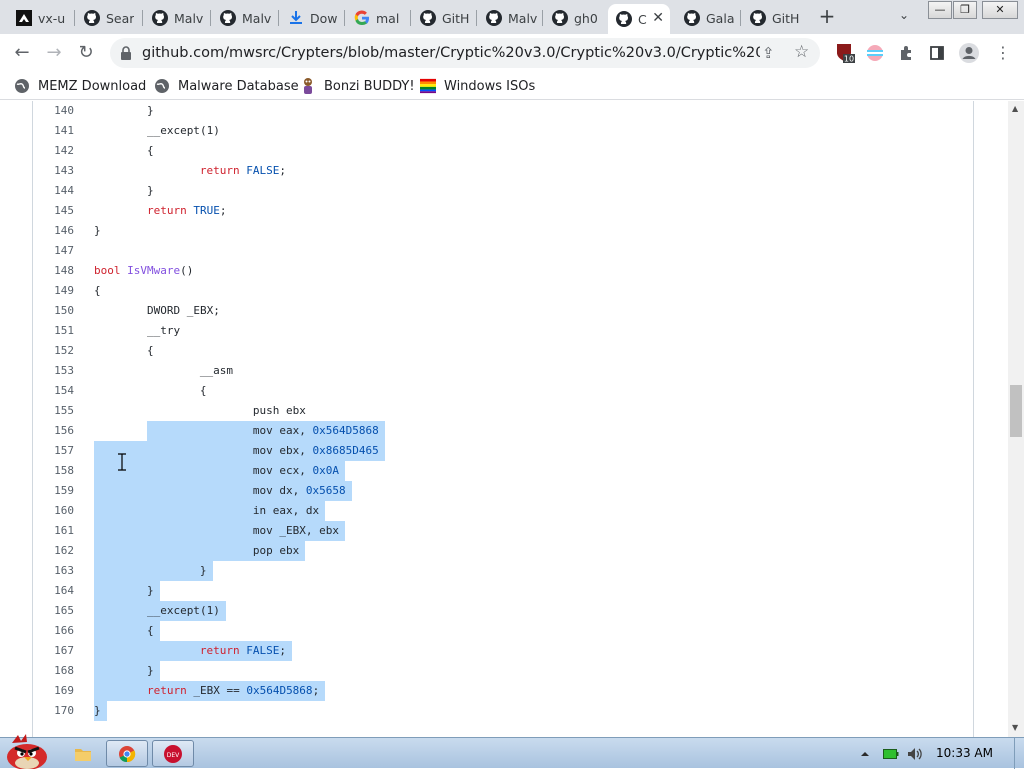 The width and height of the screenshot is (1024, 769). What do you see at coordinates (768, 53) in the screenshot?
I see `share-icon: ⇪` at bounding box center [768, 53].